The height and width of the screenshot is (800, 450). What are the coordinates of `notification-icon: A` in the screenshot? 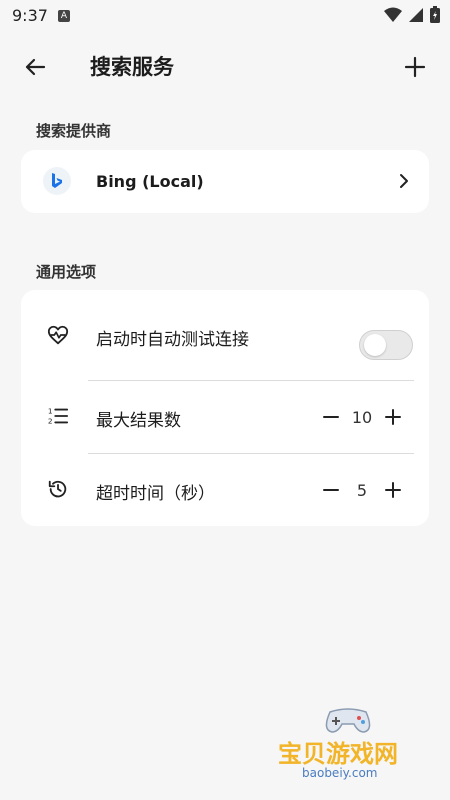 It's located at (64, 16).